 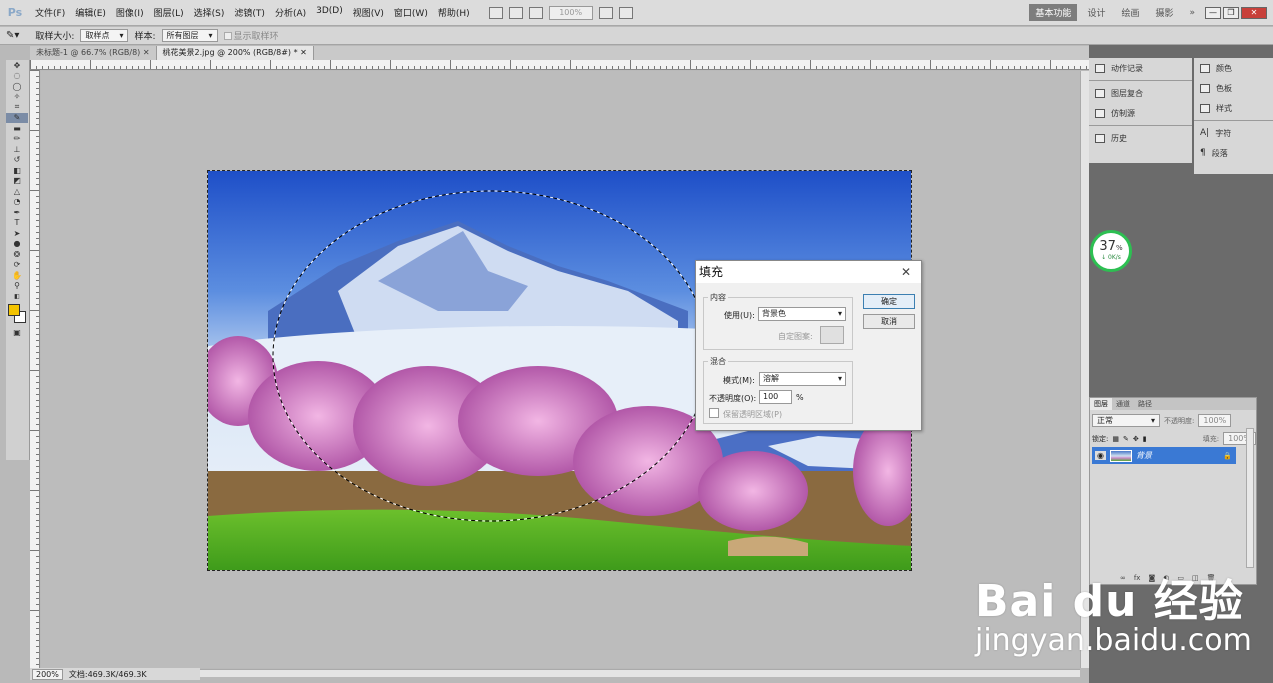 What do you see at coordinates (1213, 12) in the screenshot?
I see `minimize-button: —` at bounding box center [1213, 12].